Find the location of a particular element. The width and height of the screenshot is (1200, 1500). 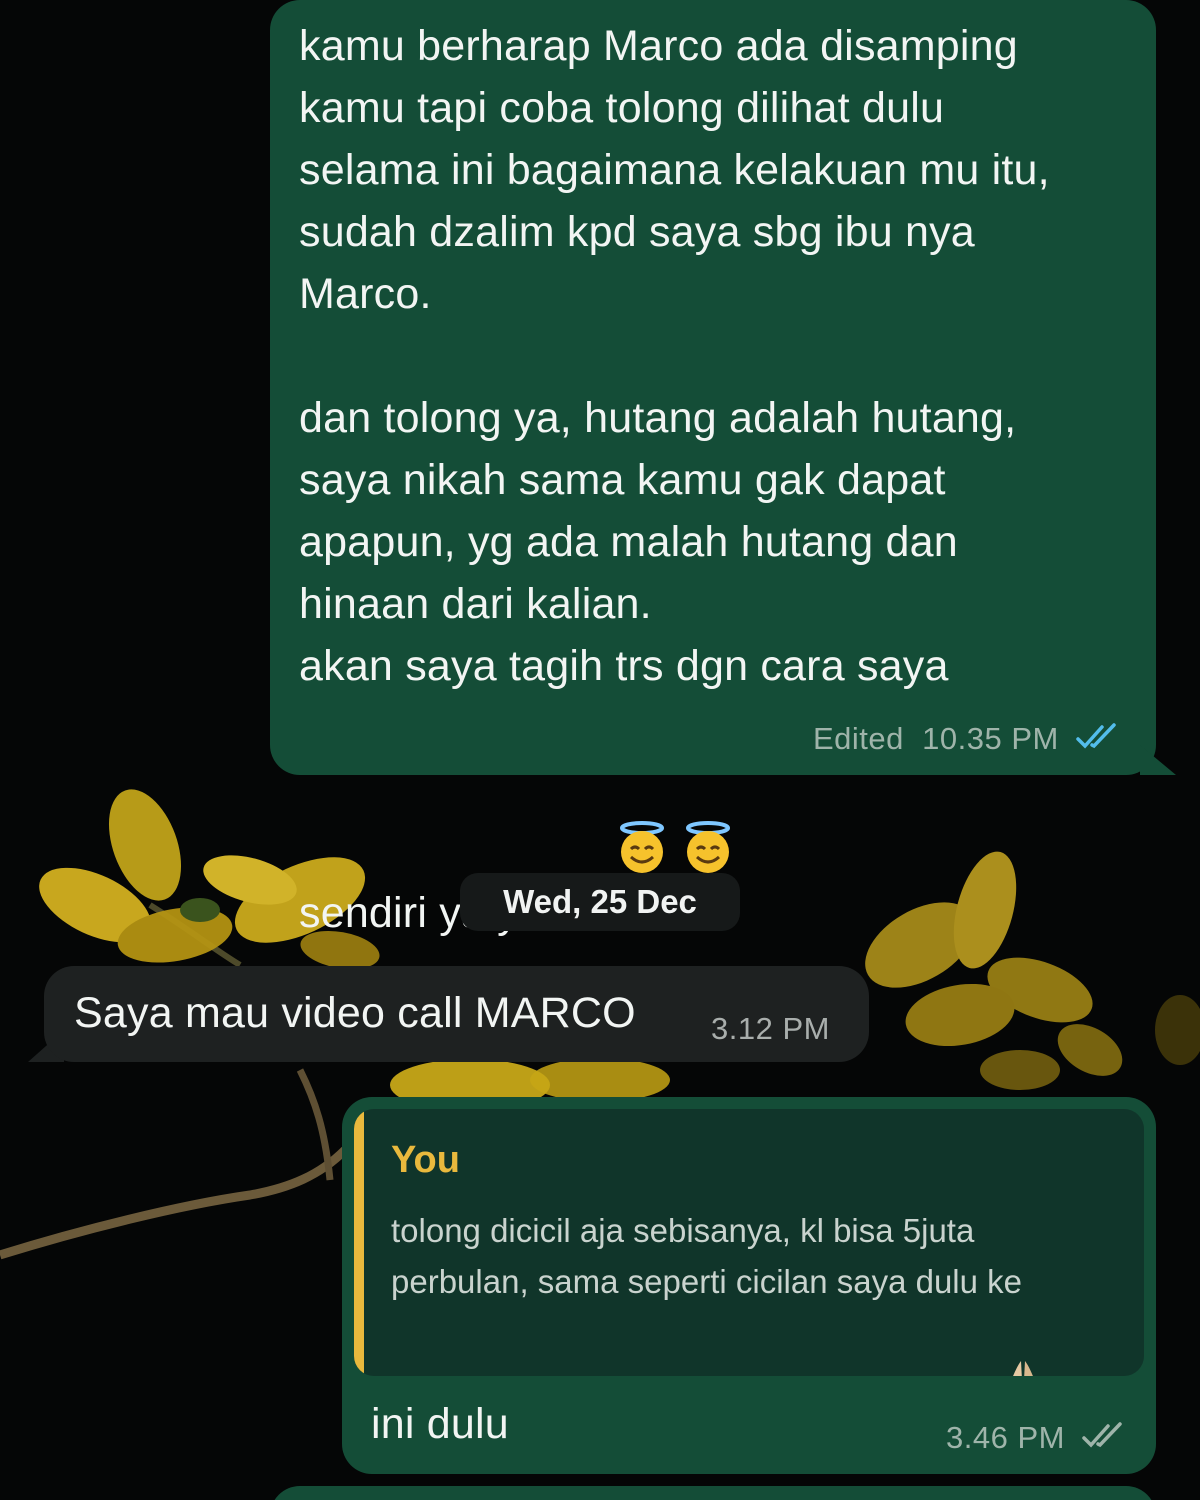

edited-label: Edited is located at coordinates (858, 738).